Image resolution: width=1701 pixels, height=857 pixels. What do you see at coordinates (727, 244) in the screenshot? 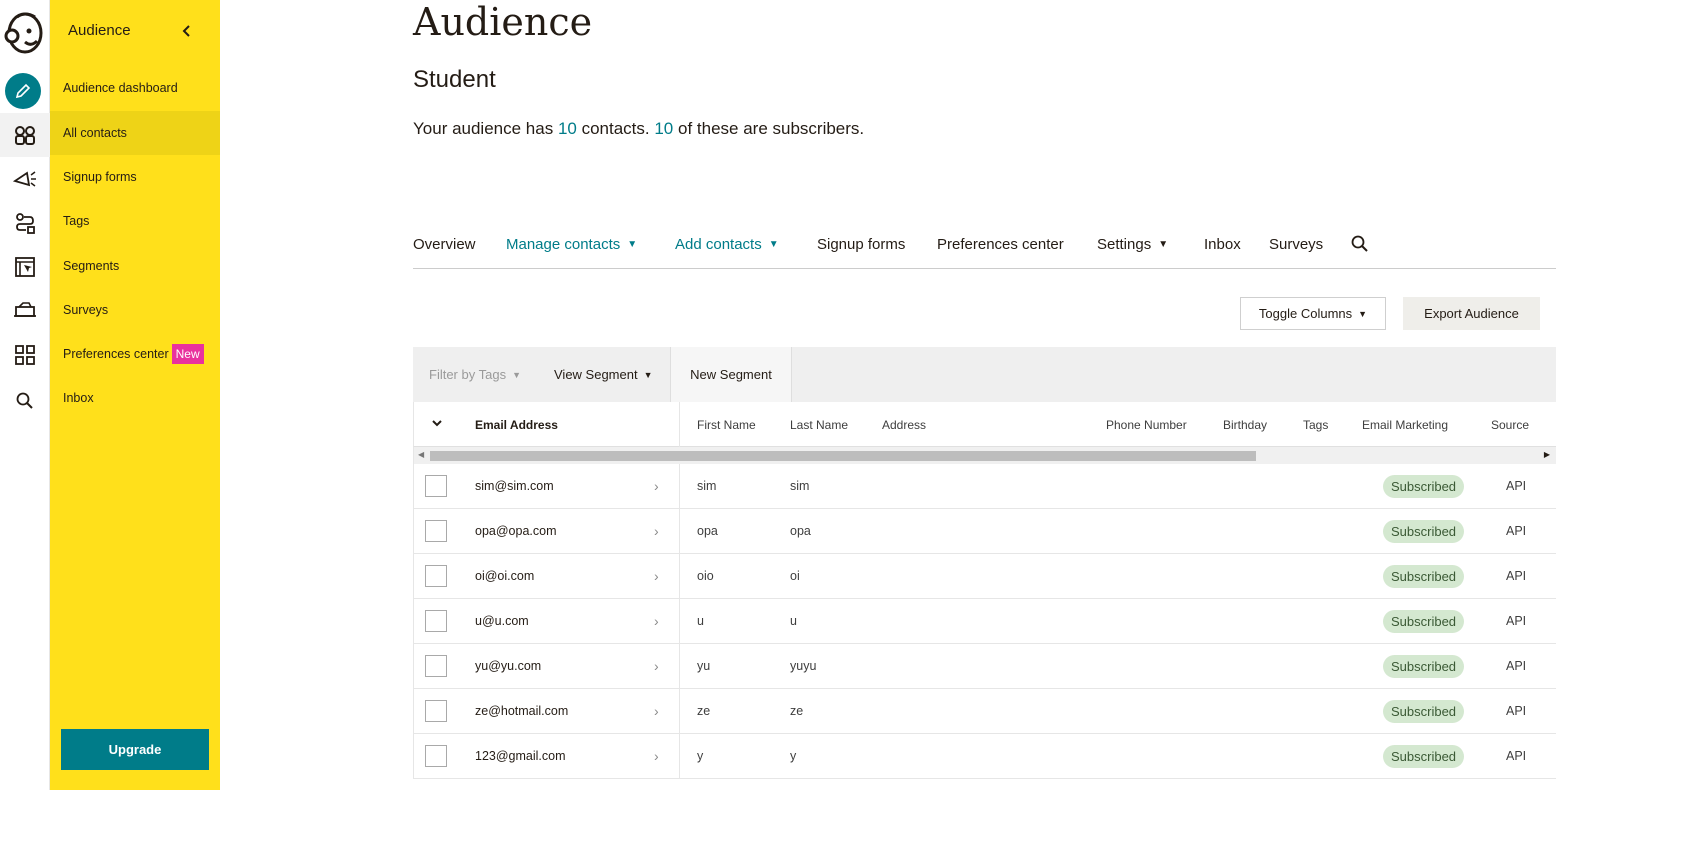
I see `tab-add-contacts: Add contacts ▼` at bounding box center [727, 244].